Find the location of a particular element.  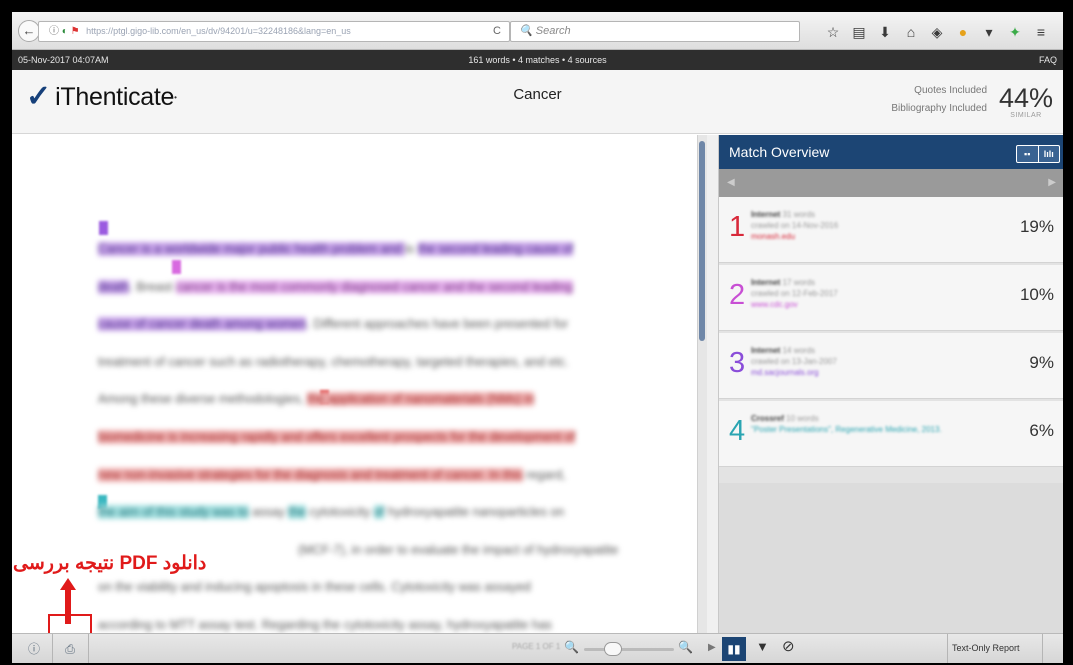

match-highlight-teal: the aim of this study was to is located at coordinates (173, 512).